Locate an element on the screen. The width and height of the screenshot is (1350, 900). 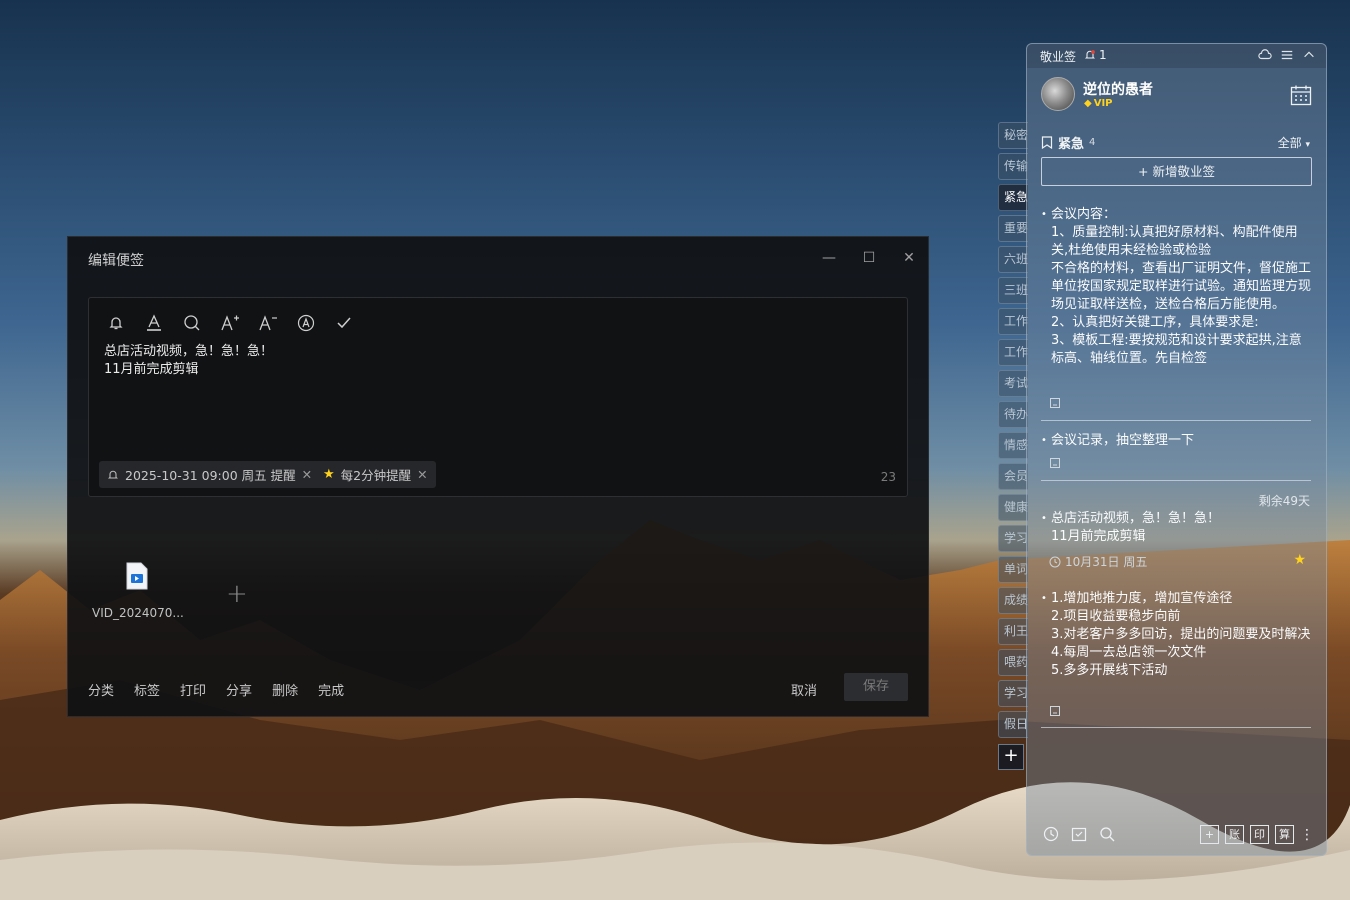
tab-category: 传输 is located at coordinates (1013, 166).